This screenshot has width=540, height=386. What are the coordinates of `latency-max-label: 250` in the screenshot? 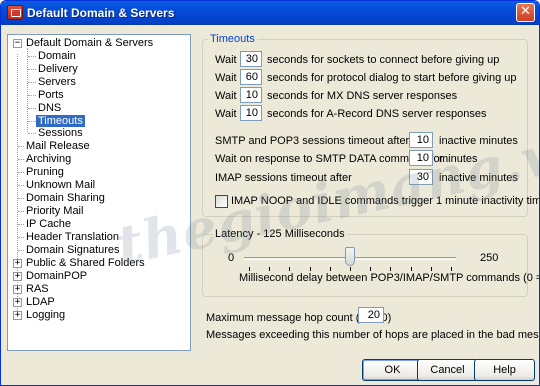 It's located at (489, 258).